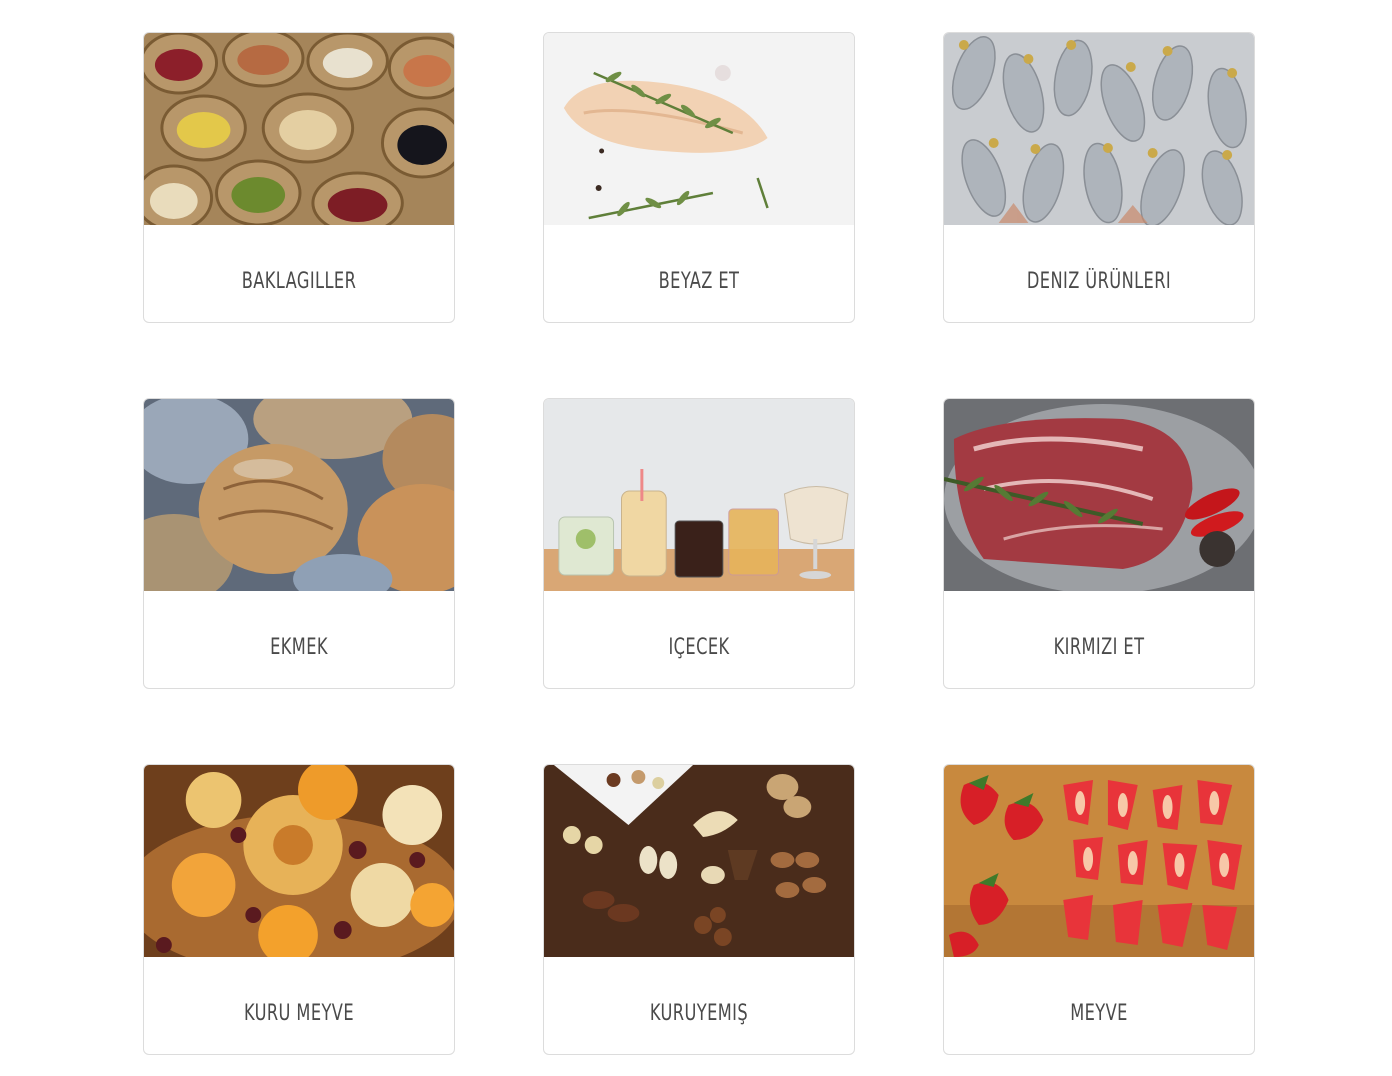  Describe the element at coordinates (1099, 647) in the screenshot. I see `category-label: KIRMIZI ET` at that location.